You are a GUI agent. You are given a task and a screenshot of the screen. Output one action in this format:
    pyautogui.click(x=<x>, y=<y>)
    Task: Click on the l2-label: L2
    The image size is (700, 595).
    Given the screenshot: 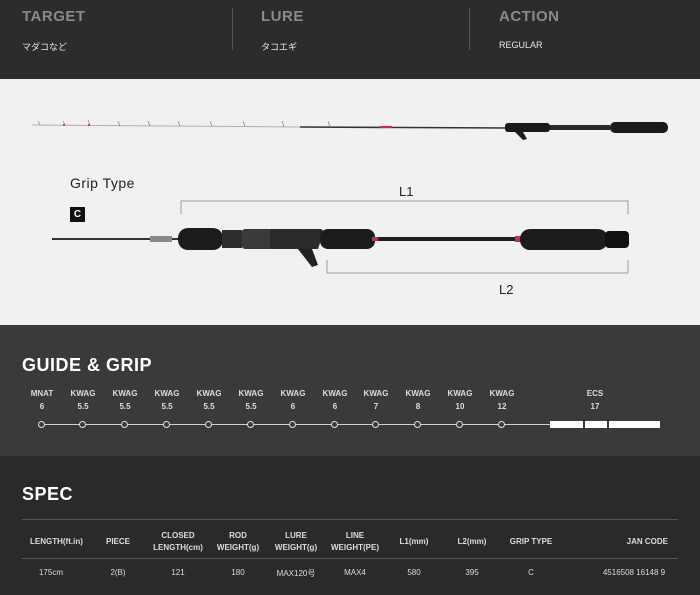 What is the action you would take?
    pyautogui.click(x=506, y=289)
    